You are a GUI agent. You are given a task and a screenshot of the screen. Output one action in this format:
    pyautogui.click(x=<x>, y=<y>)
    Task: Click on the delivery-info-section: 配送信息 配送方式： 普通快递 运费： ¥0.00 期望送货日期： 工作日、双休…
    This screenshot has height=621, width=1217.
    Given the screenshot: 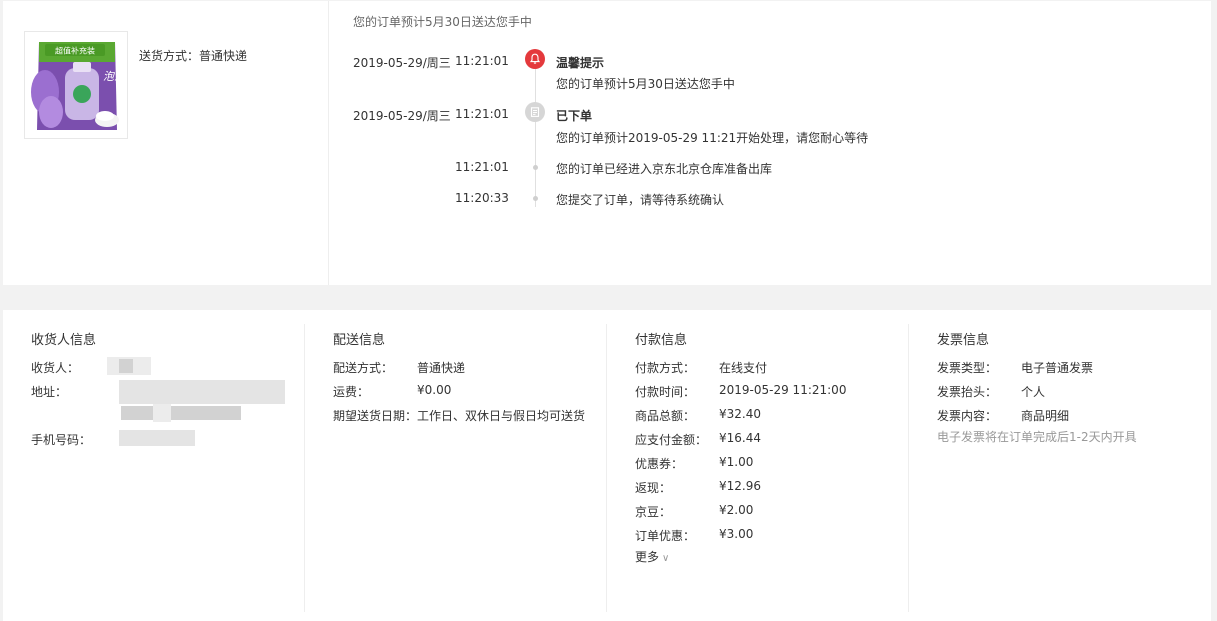 What is the action you would take?
    pyautogui.click(x=456, y=465)
    